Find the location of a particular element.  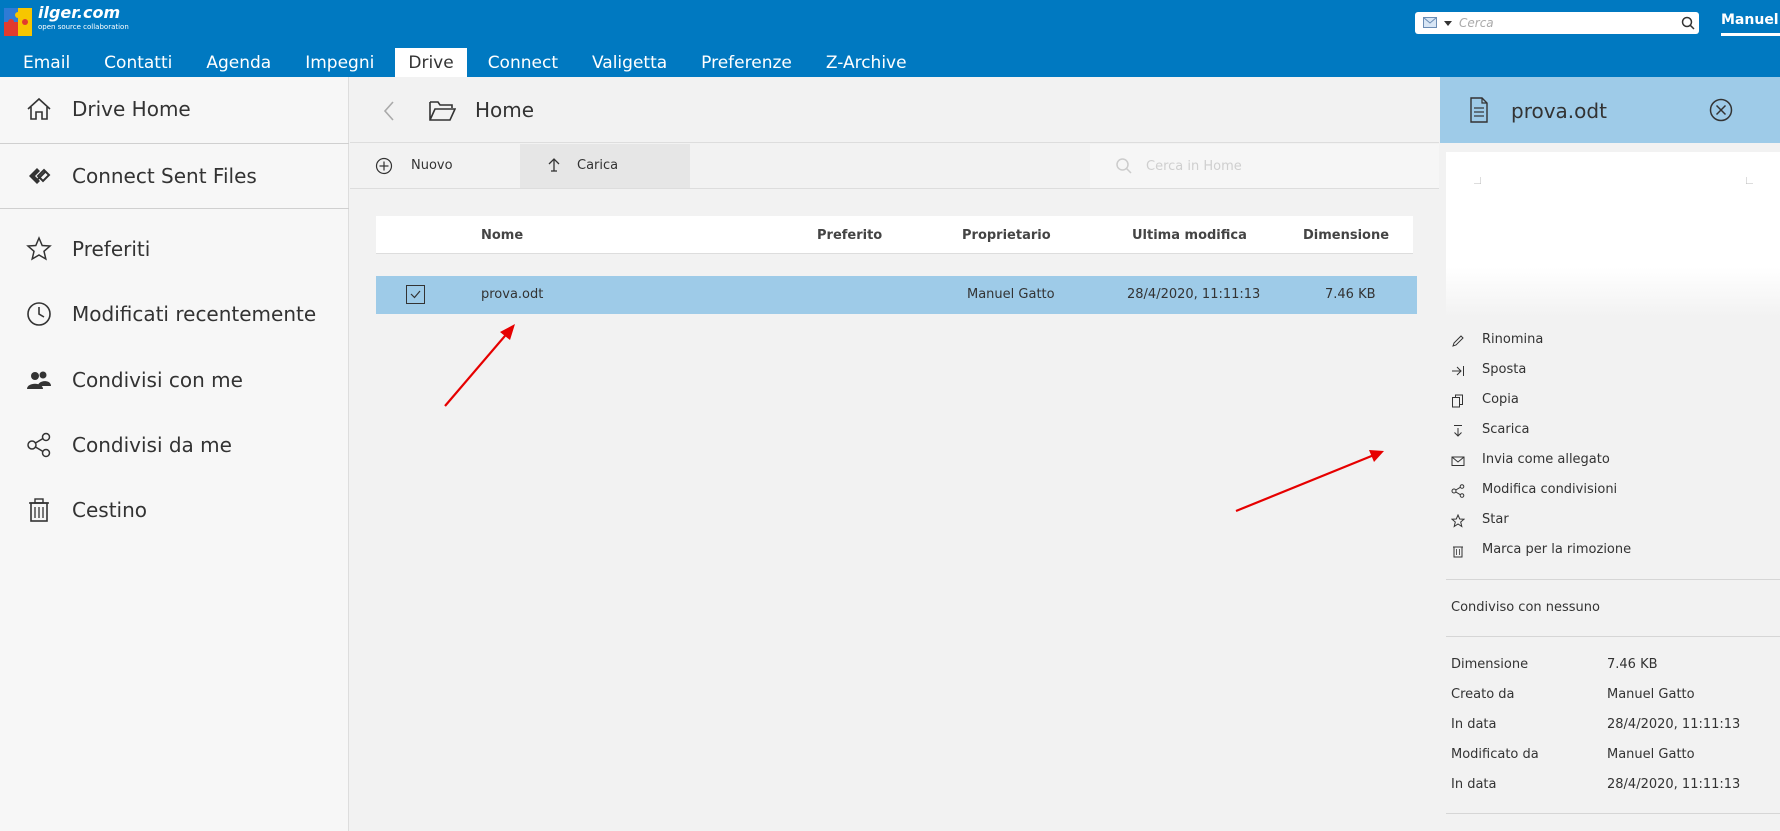

property-key: Modificato da is located at coordinates (1495, 754).